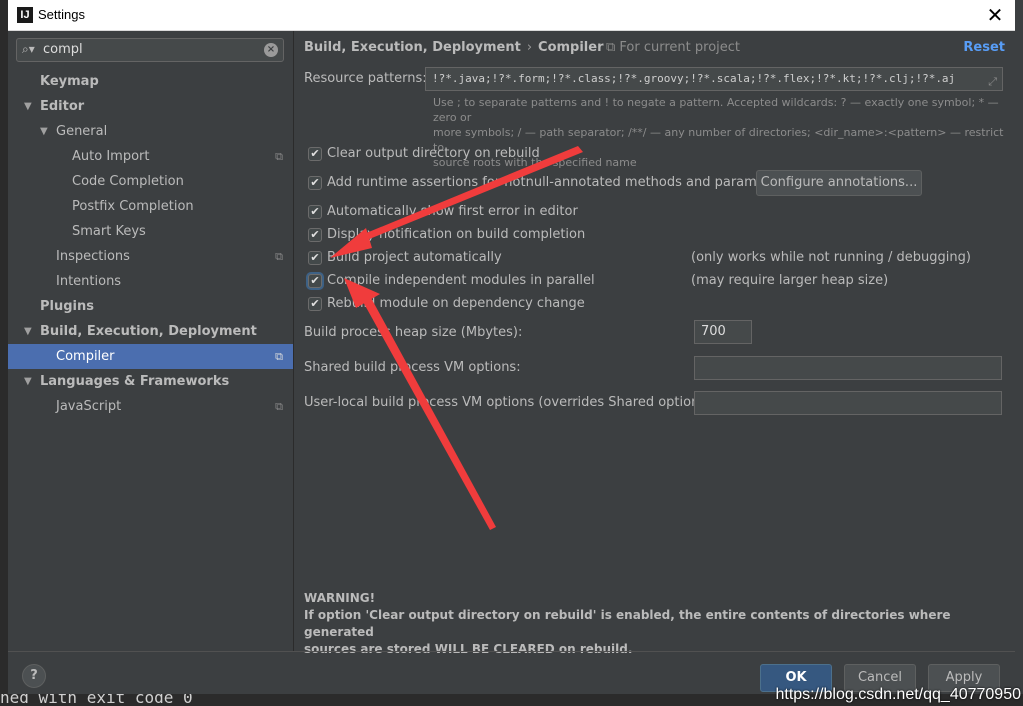  Describe the element at coordinates (150, 131) in the screenshot. I see `tree-item-general: ▼ General` at that location.